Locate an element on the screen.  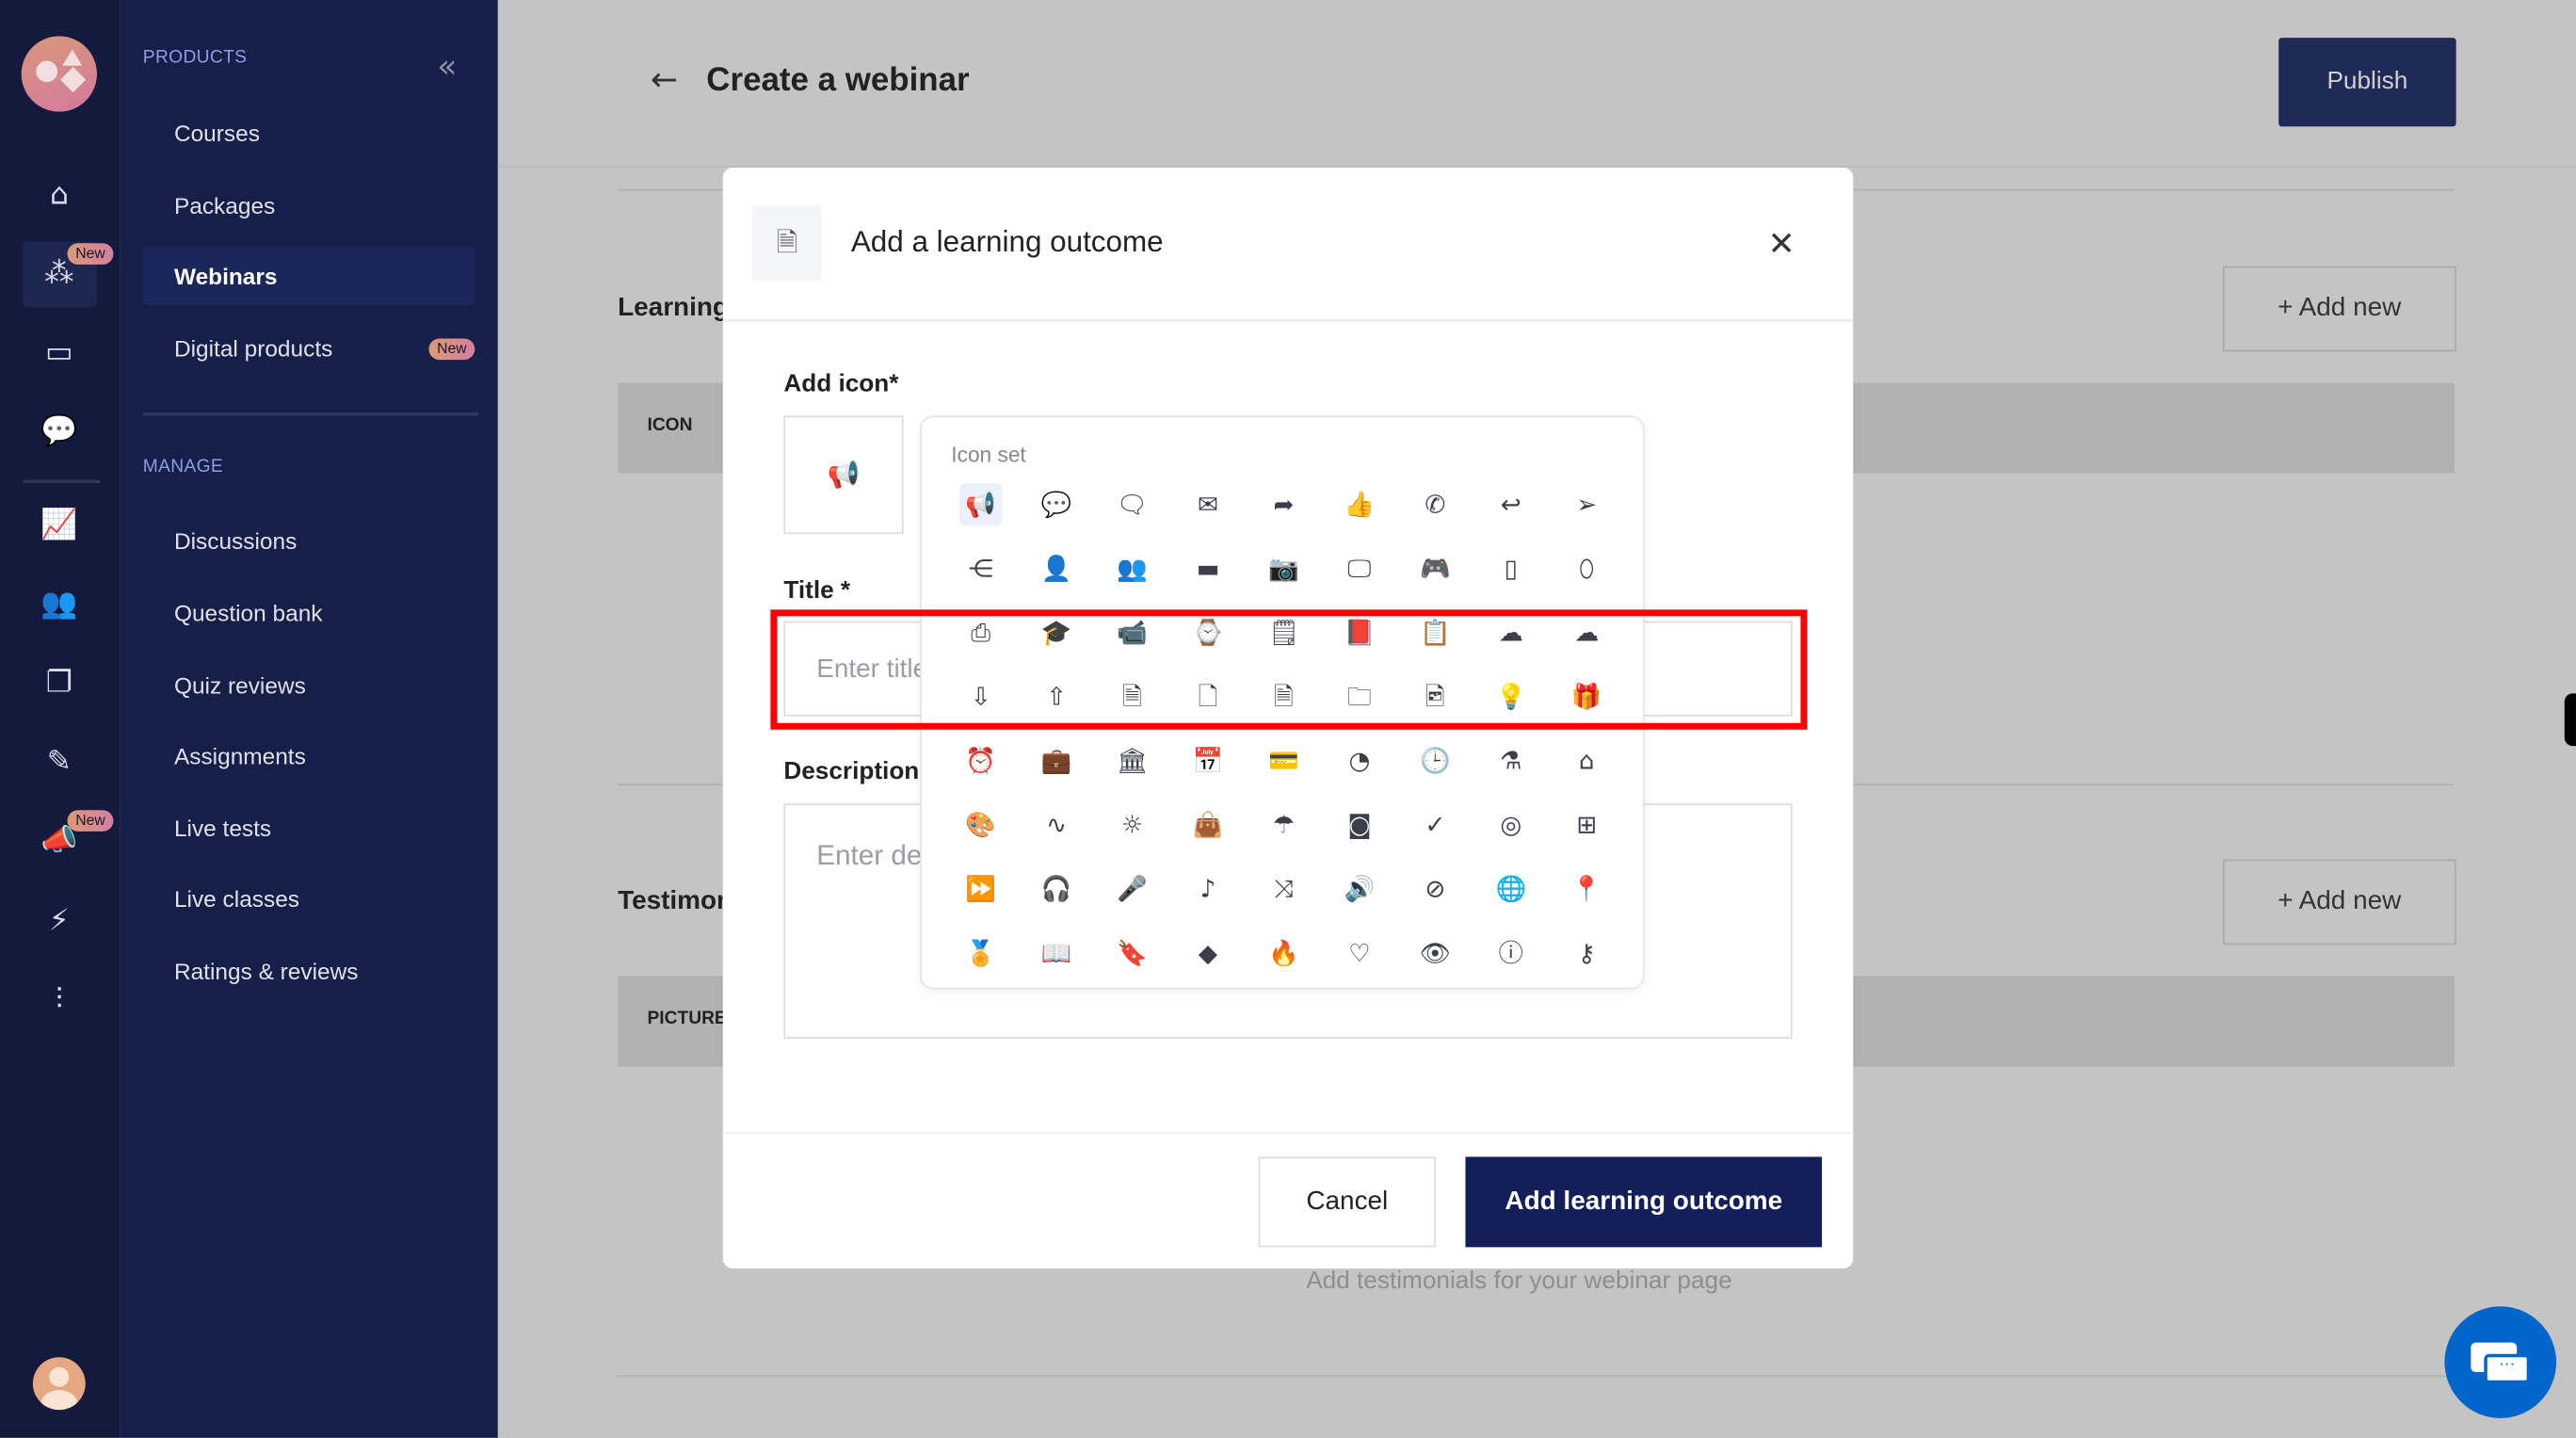
microphone-icon: 🎤 is located at coordinates (1132, 888).